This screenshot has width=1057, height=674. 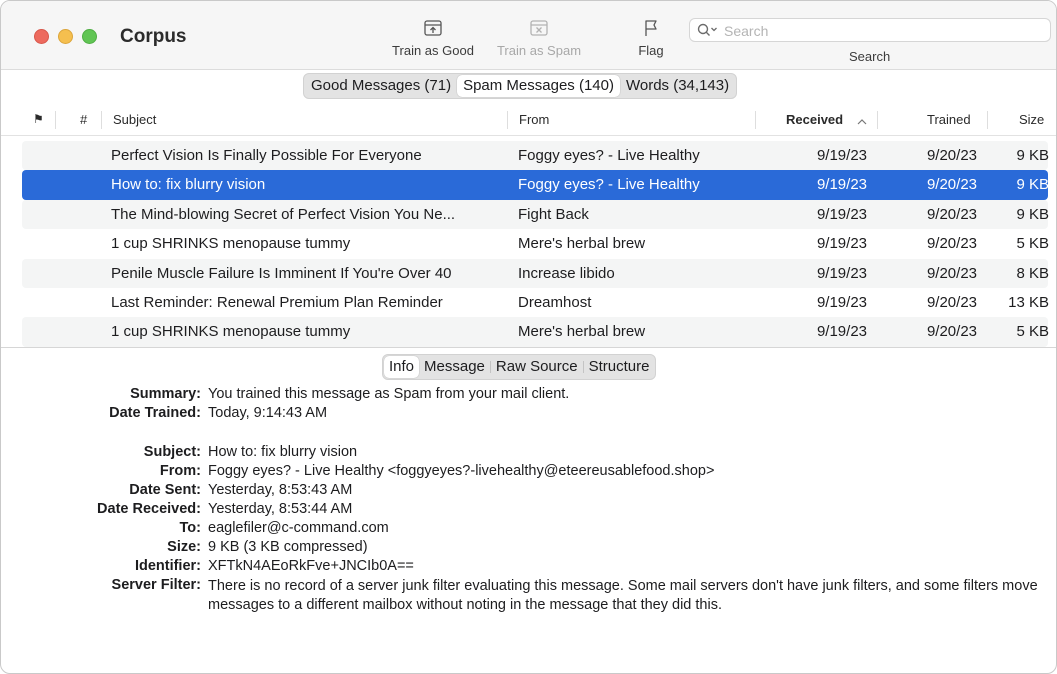 I want to click on row-from: Increase libido, so click(x=566, y=273).